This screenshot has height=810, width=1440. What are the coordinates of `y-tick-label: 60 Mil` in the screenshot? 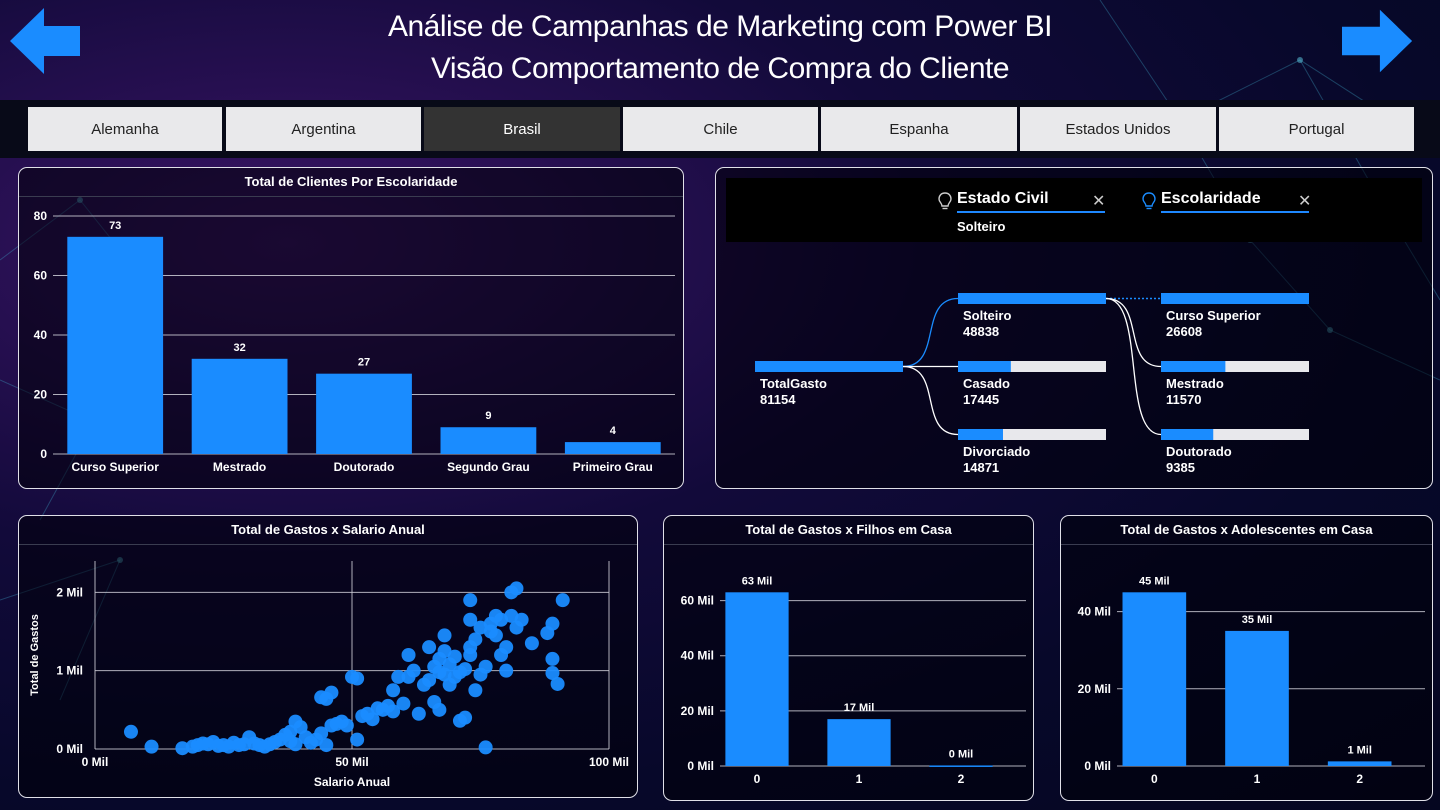 It's located at (697, 601).